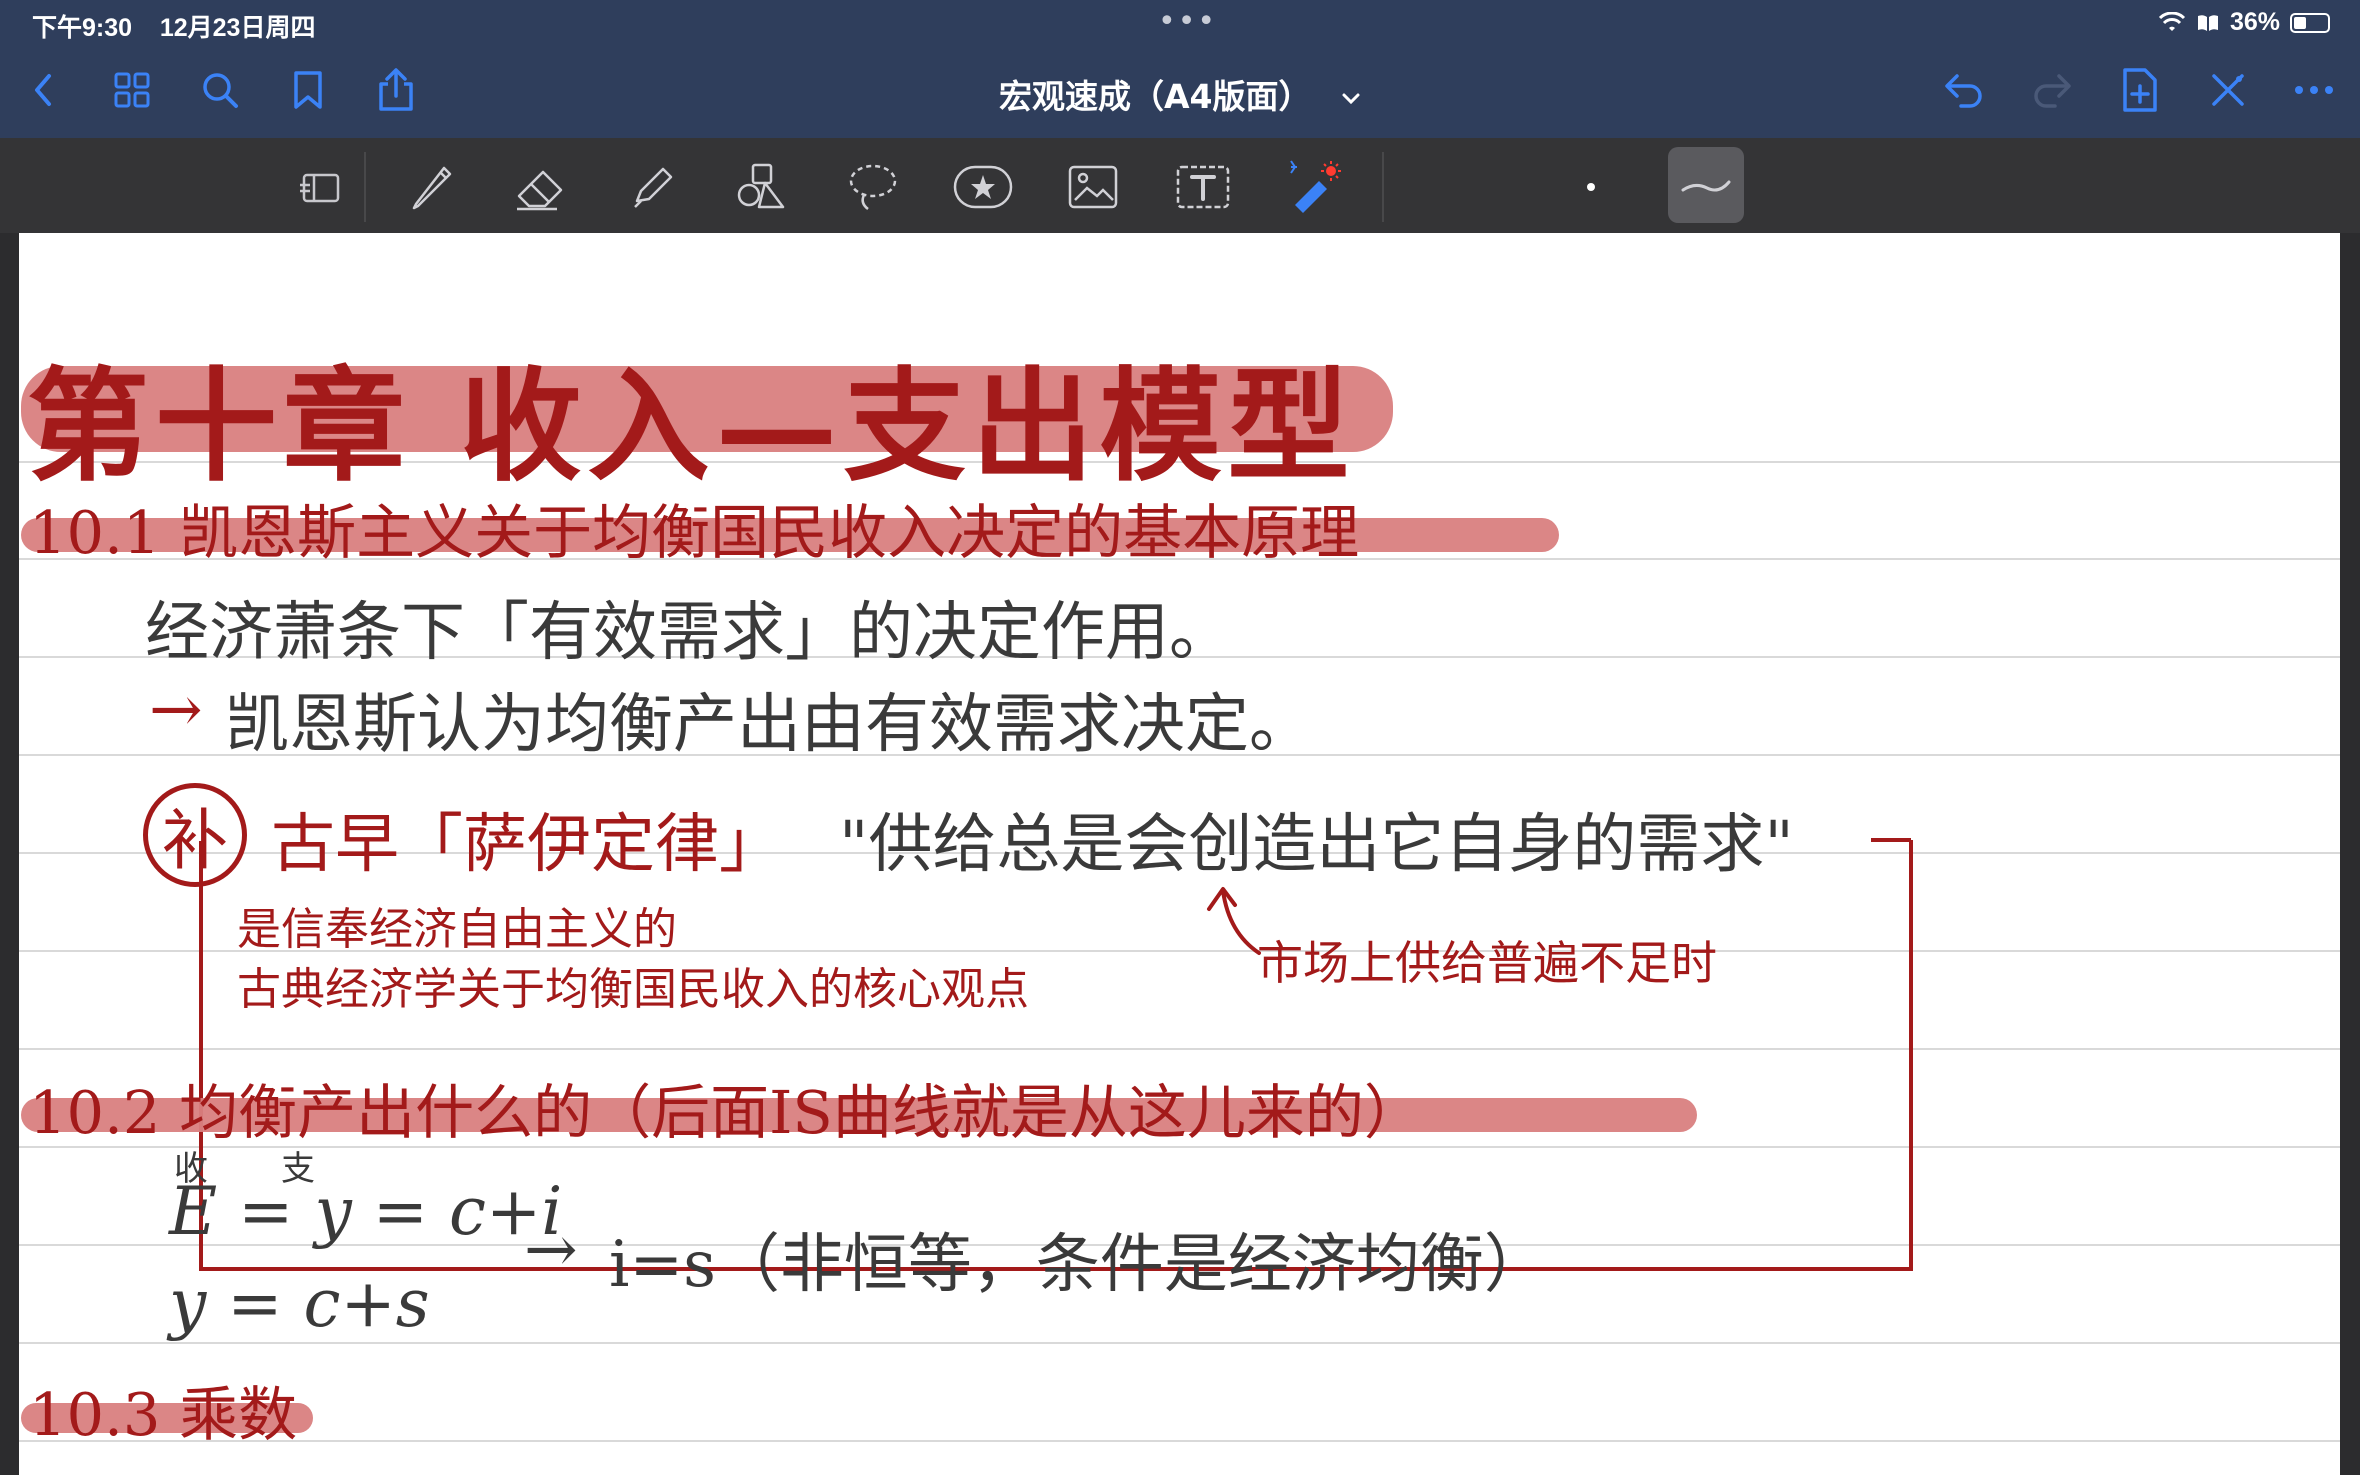 Image resolution: width=2360 pixels, height=1475 pixels. Describe the element at coordinates (299, 1303) in the screenshot. I see `equation-2: y = c+s` at that location.